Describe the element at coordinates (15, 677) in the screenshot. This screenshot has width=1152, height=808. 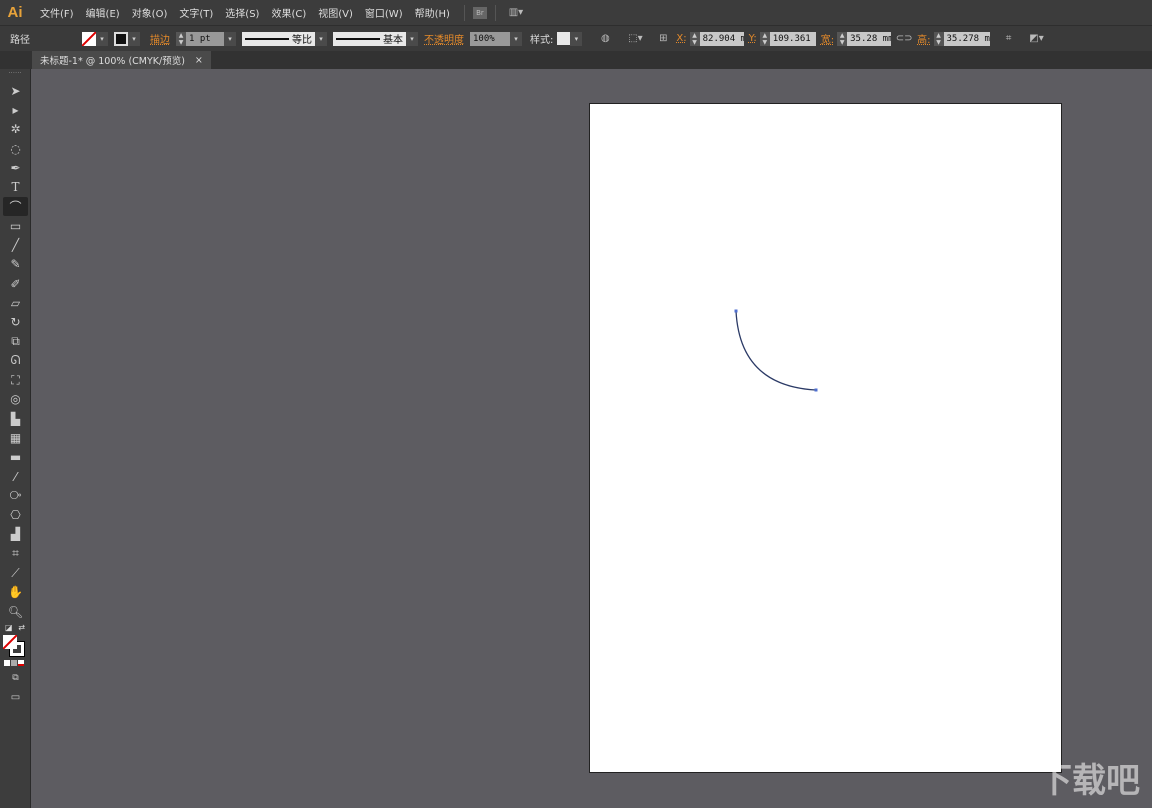
I see `drawing-mode-icon: ⧉` at that location.